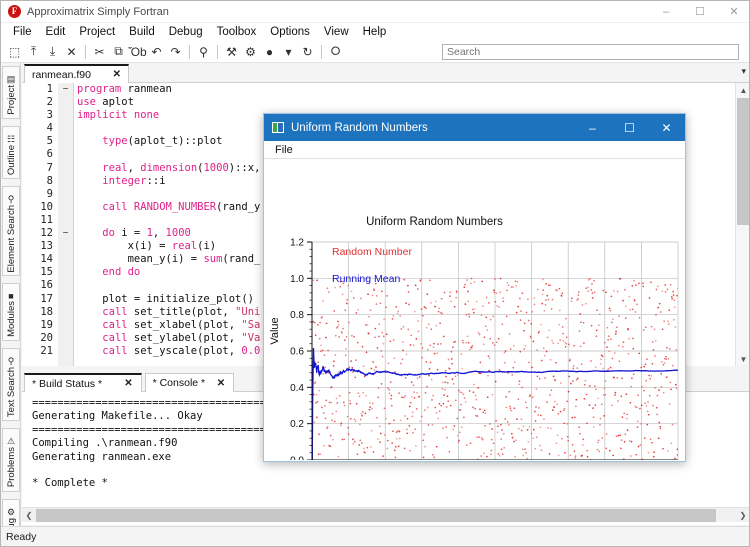 The width and height of the screenshot is (750, 547). What do you see at coordinates (70, 483) in the screenshot?
I see `console-line: * Complete *` at bounding box center [70, 483].